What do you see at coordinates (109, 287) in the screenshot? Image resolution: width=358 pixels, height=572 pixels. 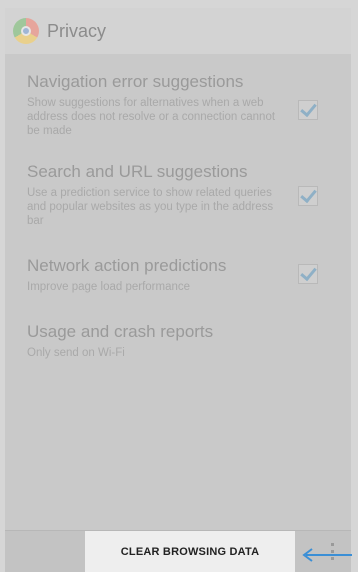 I see `setting-description: Improve page load performance` at bounding box center [109, 287].